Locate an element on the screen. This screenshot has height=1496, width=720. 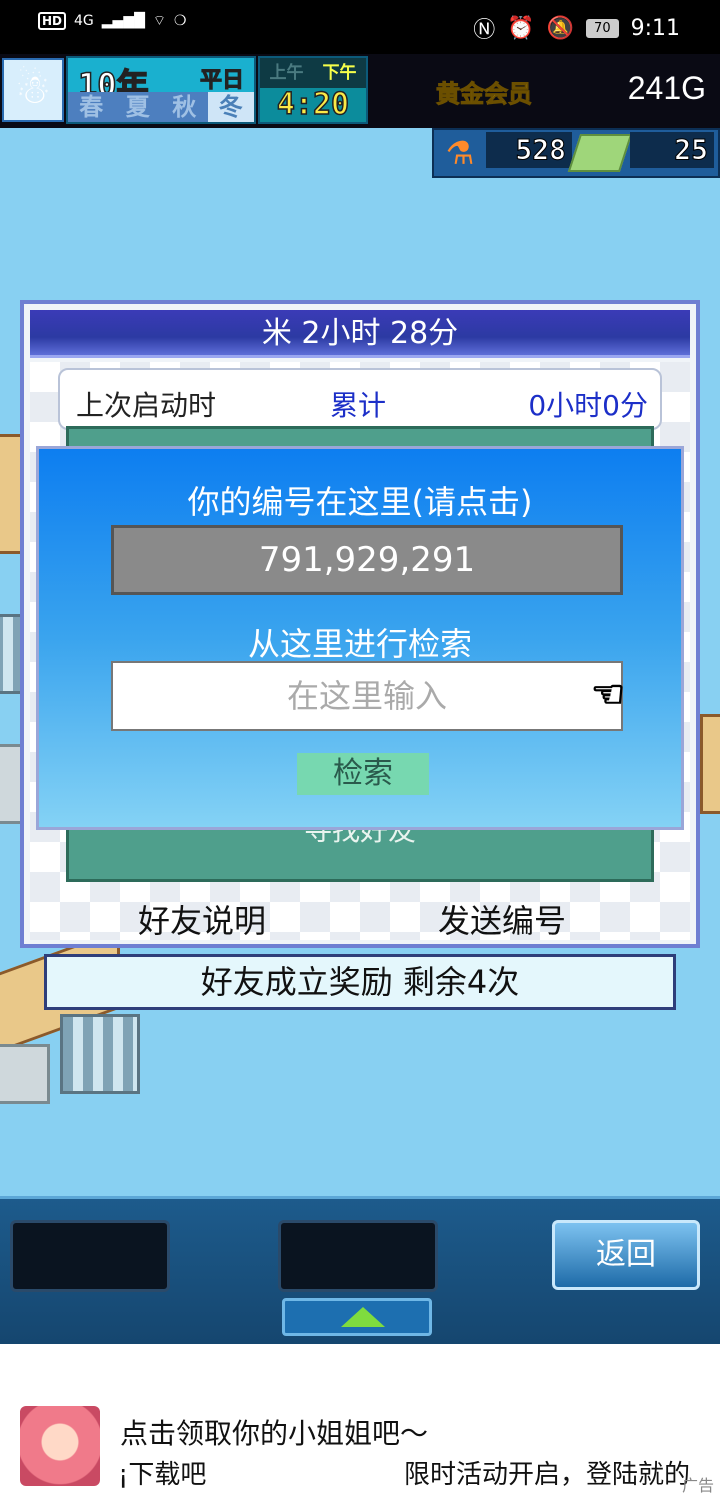
friend-info-button: 好友说明 is located at coordinates (202, 919).